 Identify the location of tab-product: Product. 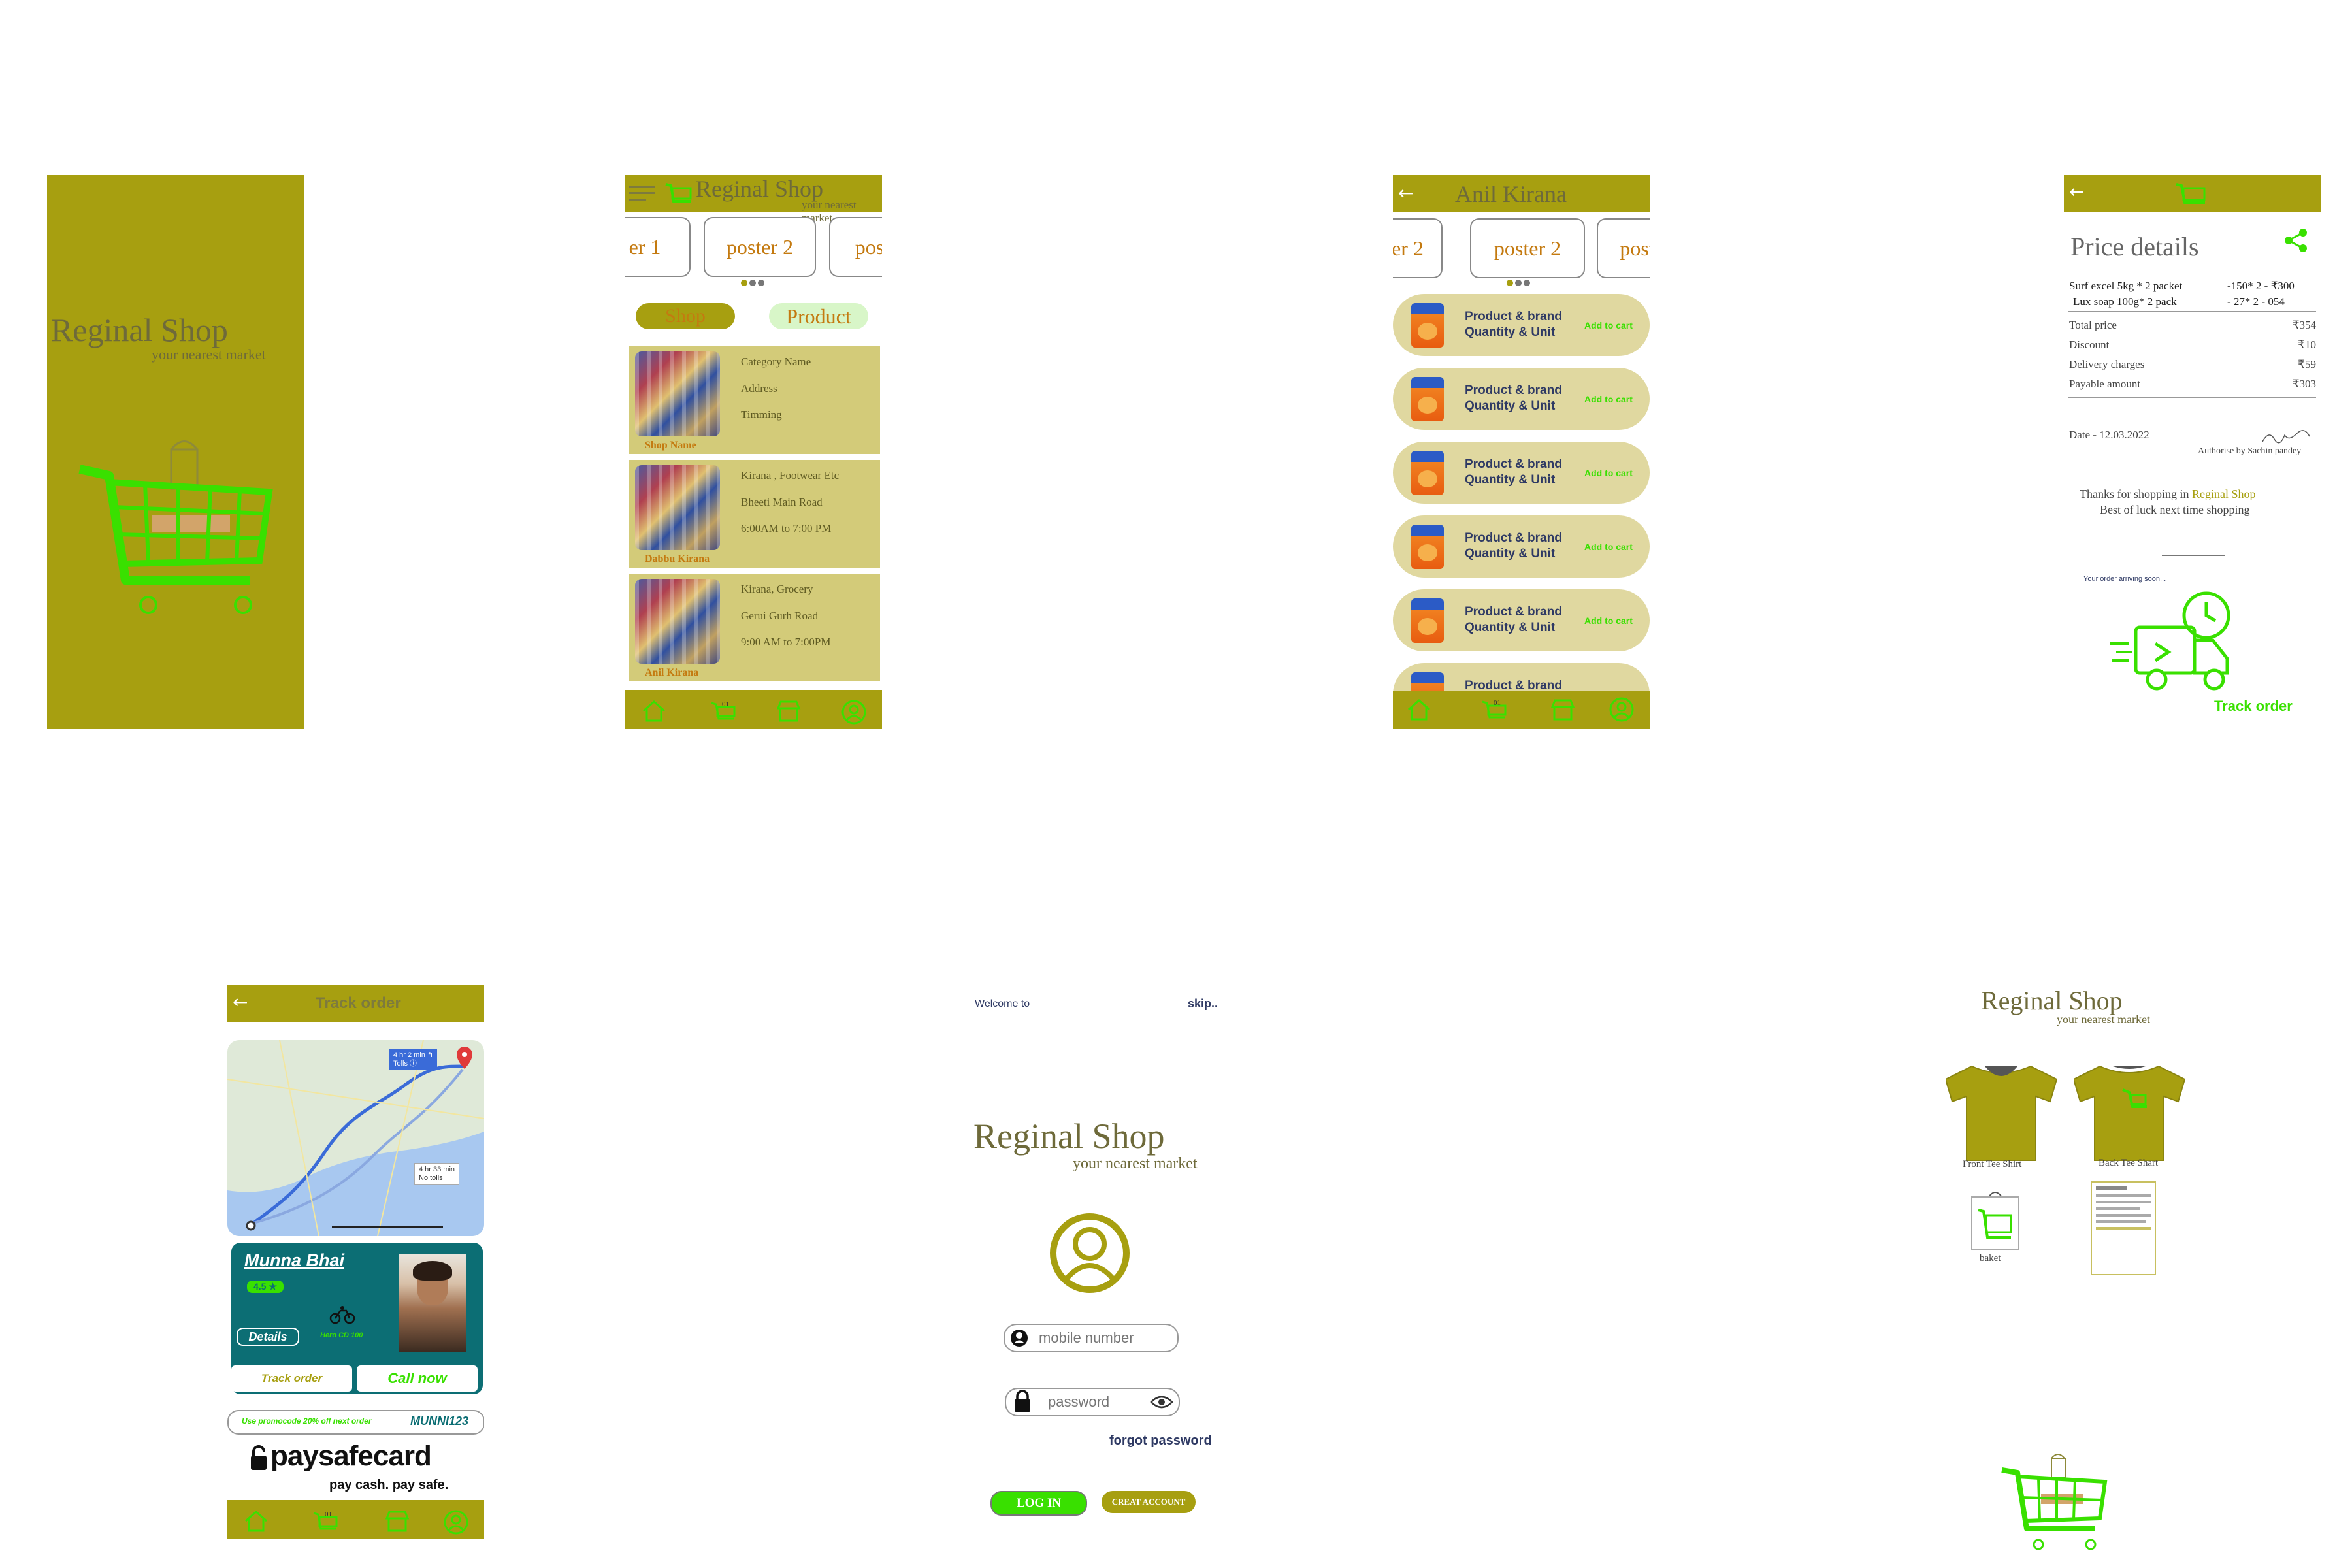
(818, 316).